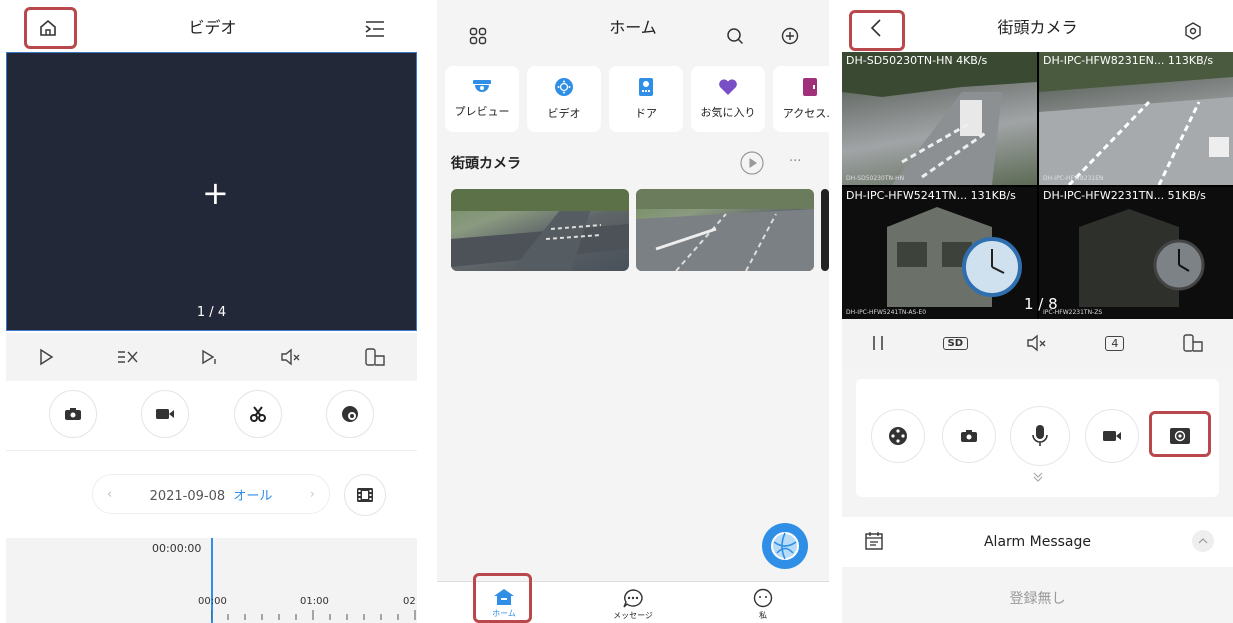  I want to click on talk-button, so click(1040, 436).